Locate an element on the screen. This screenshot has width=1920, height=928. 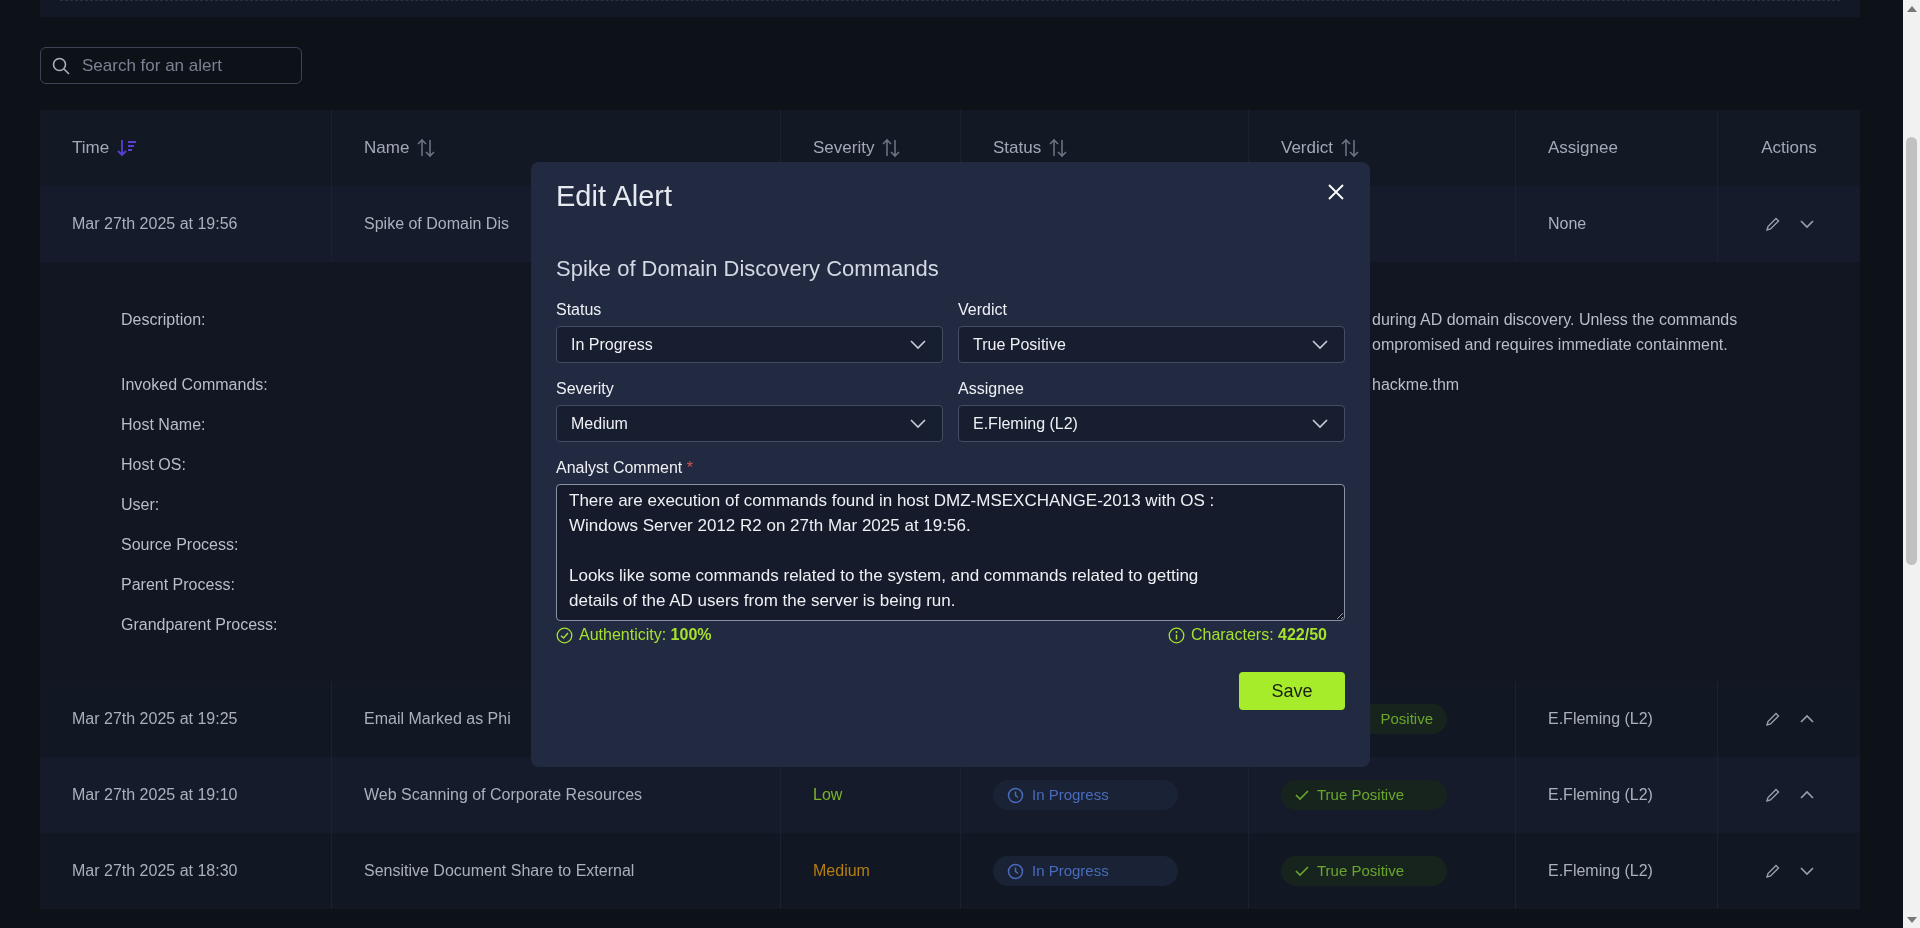
severity-label: Low is located at coordinates (828, 795).